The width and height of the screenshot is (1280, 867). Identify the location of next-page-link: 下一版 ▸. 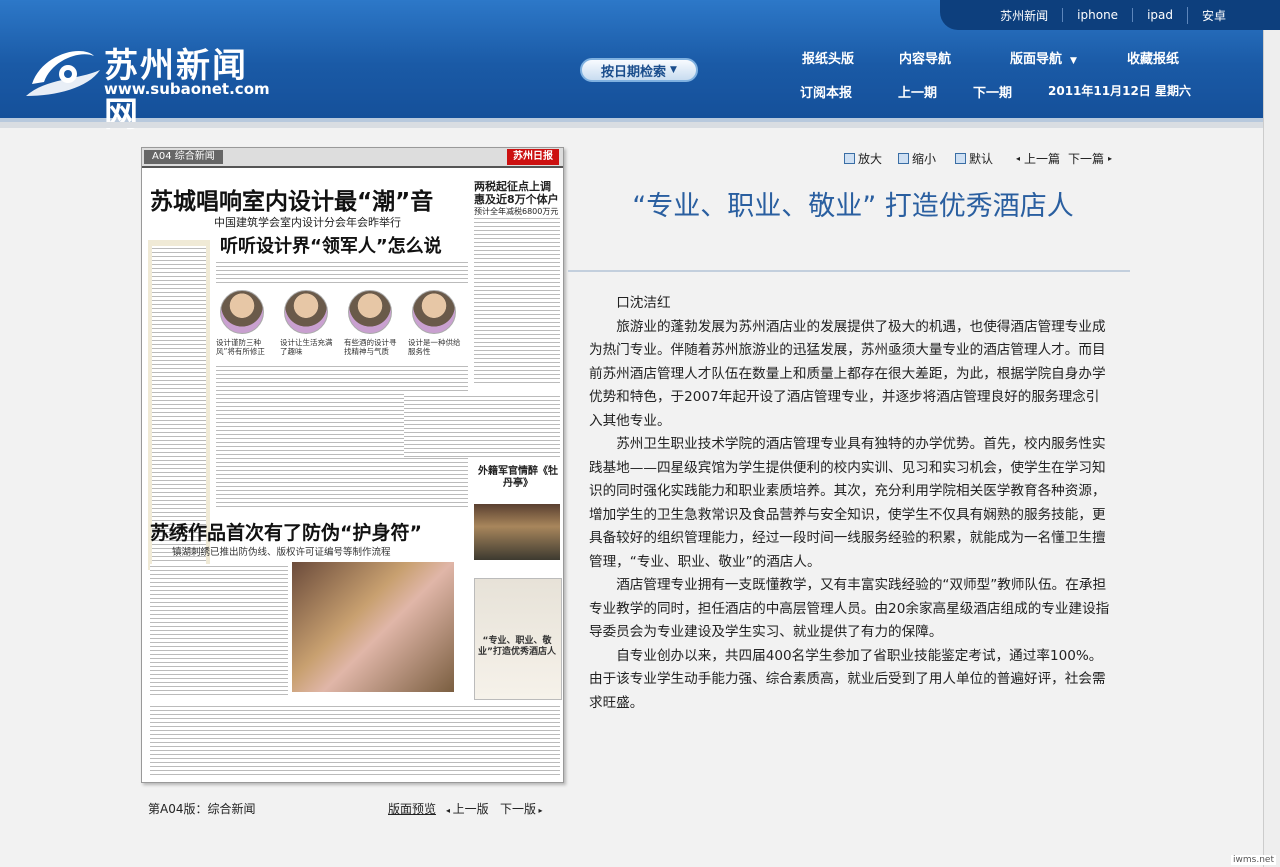
(521, 808).